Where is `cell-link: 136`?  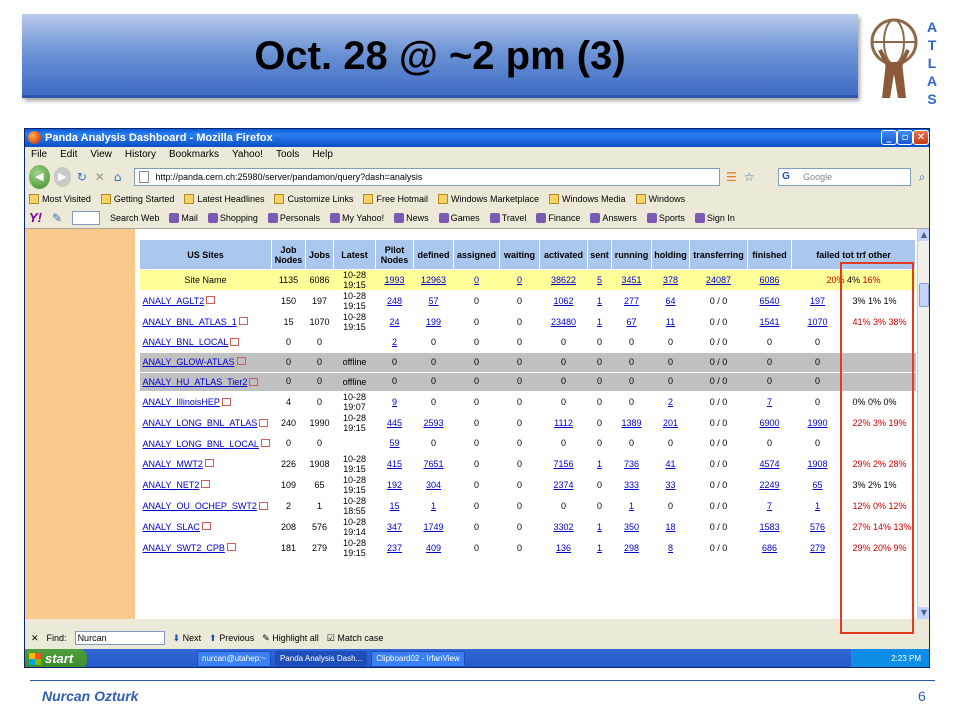
cell-link: 136 is located at coordinates (563, 548).